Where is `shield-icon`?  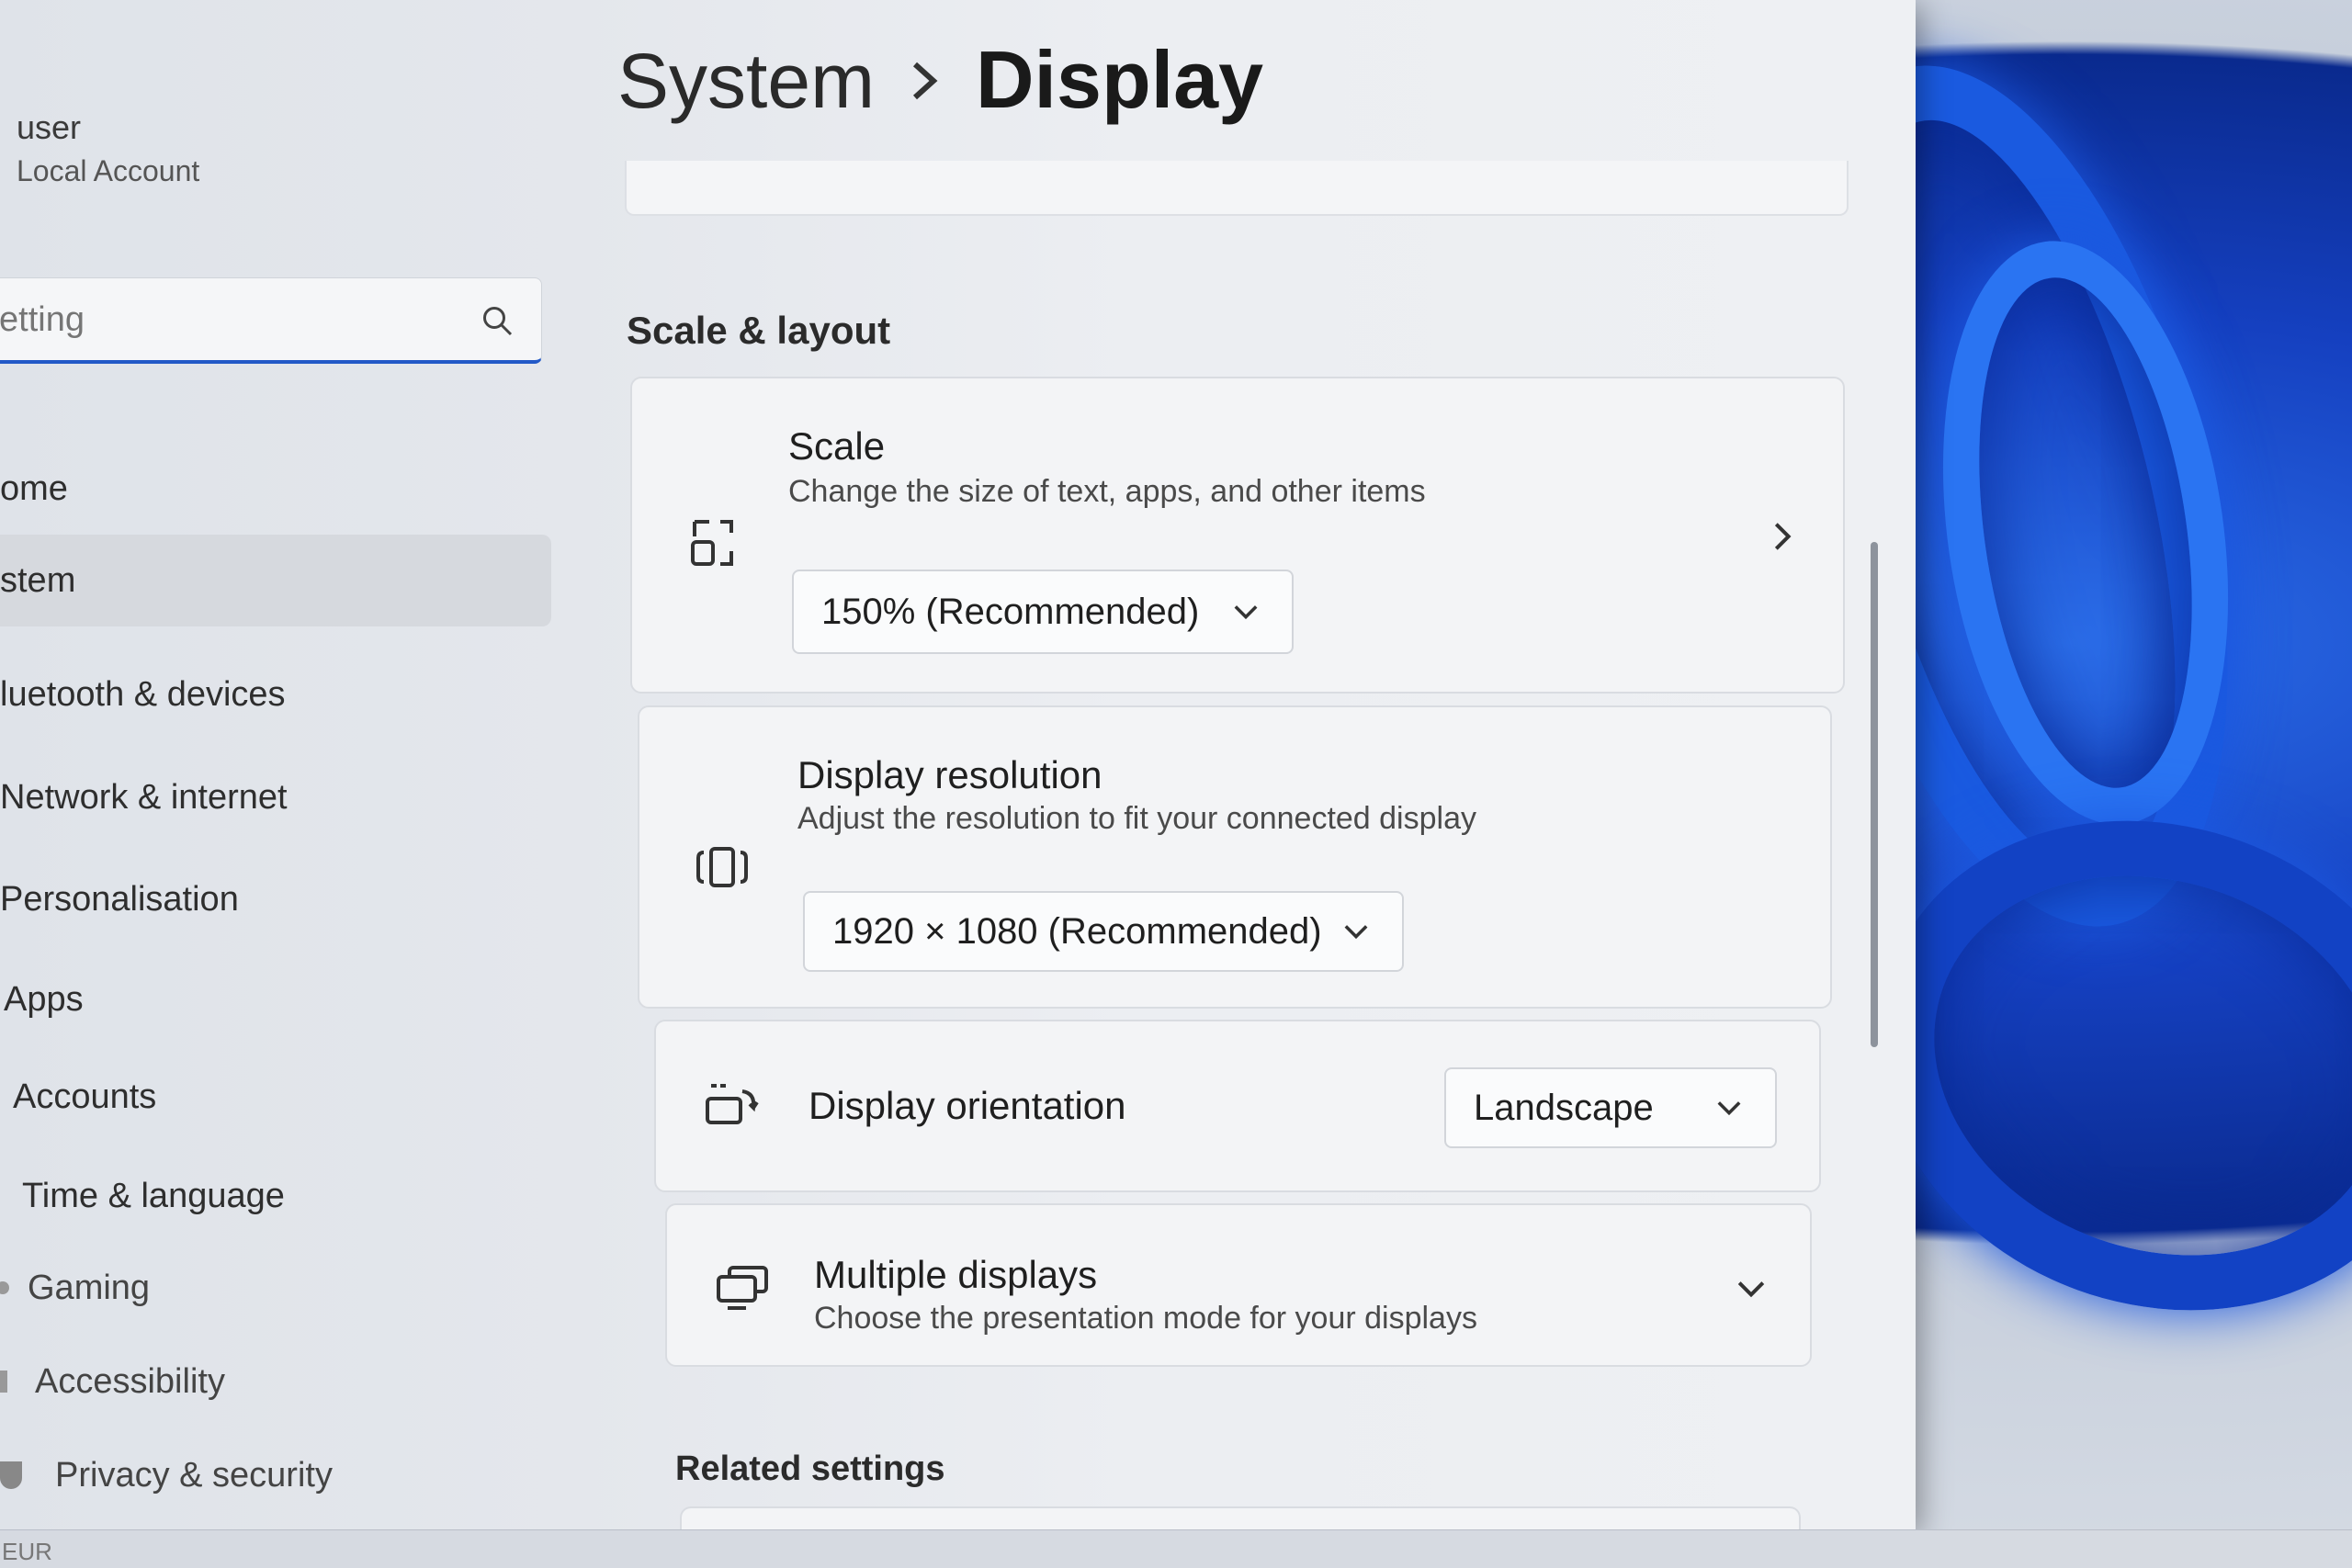 shield-icon is located at coordinates (11, 1475).